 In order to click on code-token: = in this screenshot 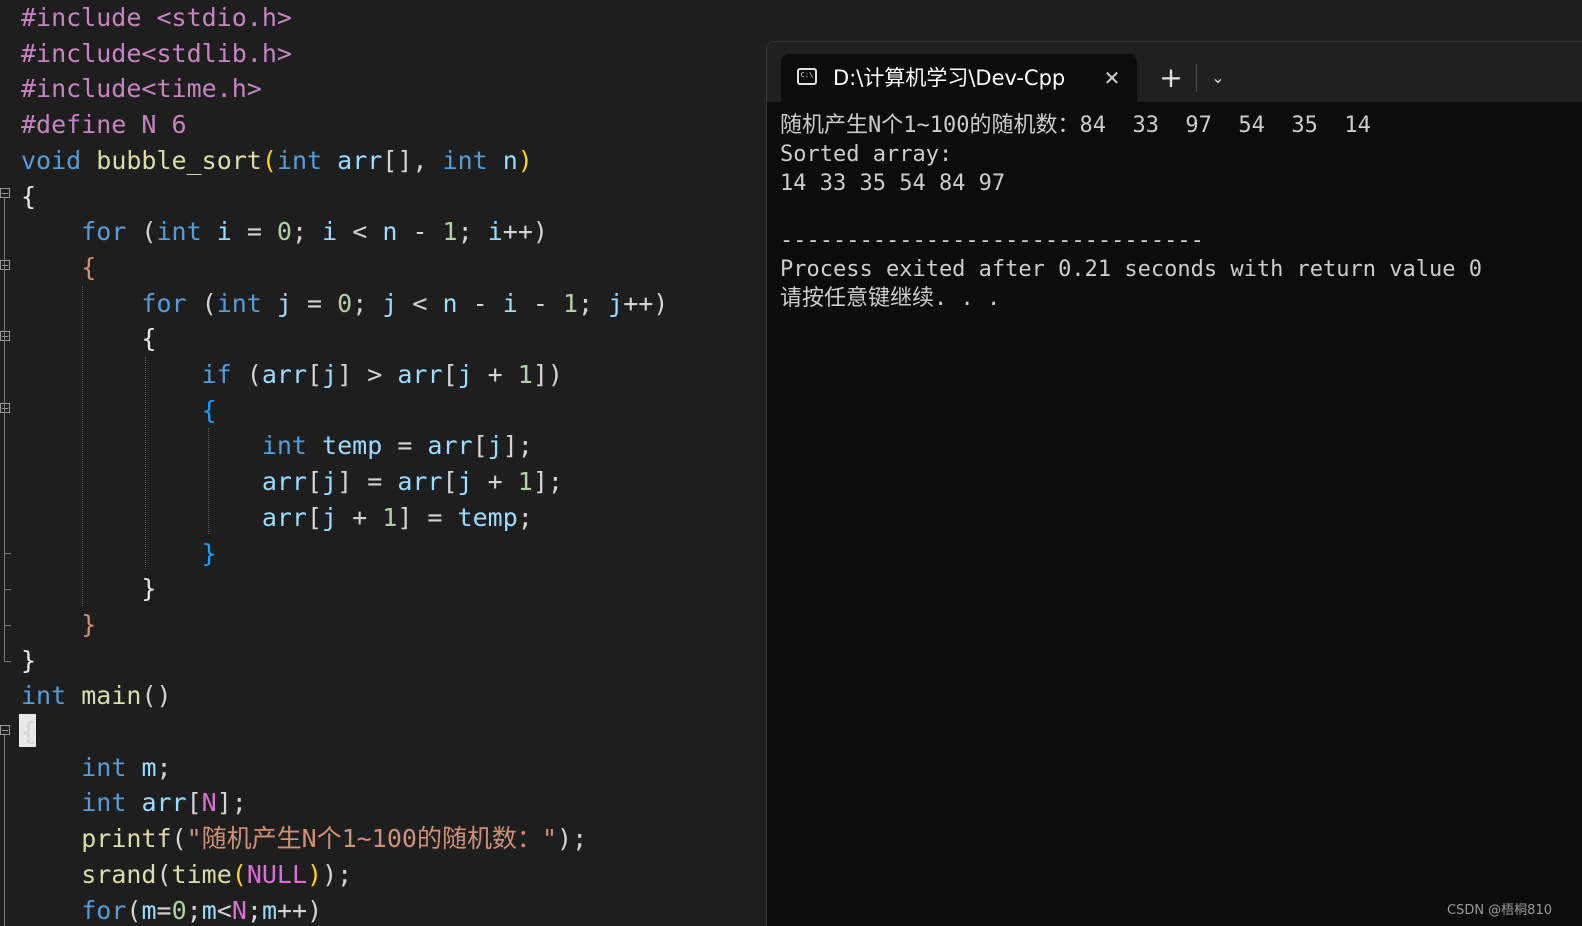, I will do `click(314, 303)`.